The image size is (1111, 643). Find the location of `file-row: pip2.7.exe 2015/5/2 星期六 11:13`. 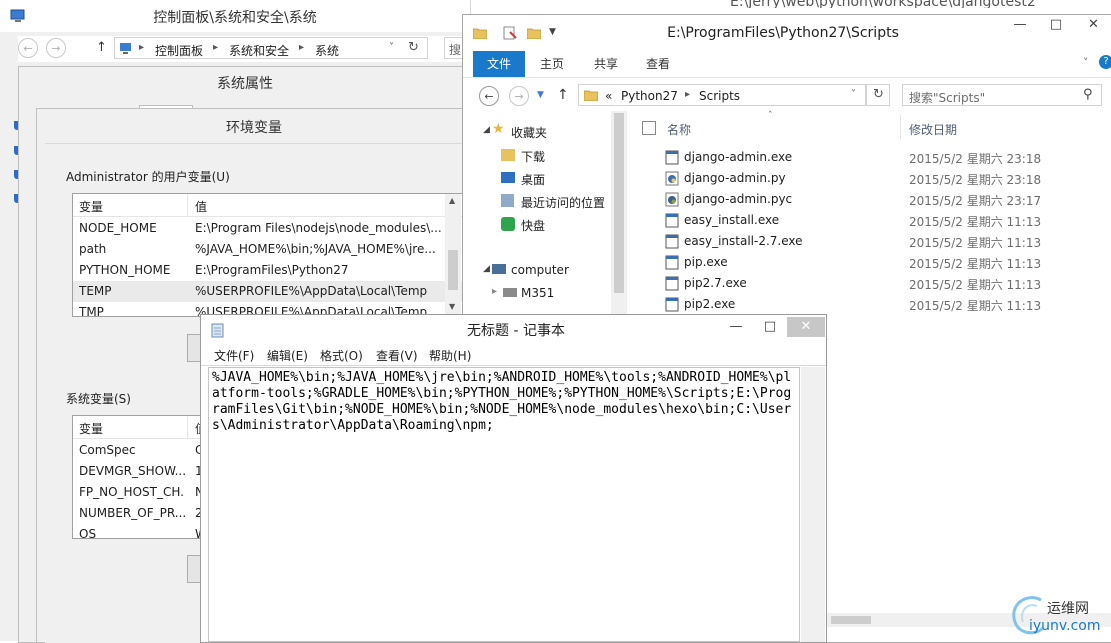

file-row: pip2.7.exe 2015/5/2 星期六 11:13 is located at coordinates (752, 283).